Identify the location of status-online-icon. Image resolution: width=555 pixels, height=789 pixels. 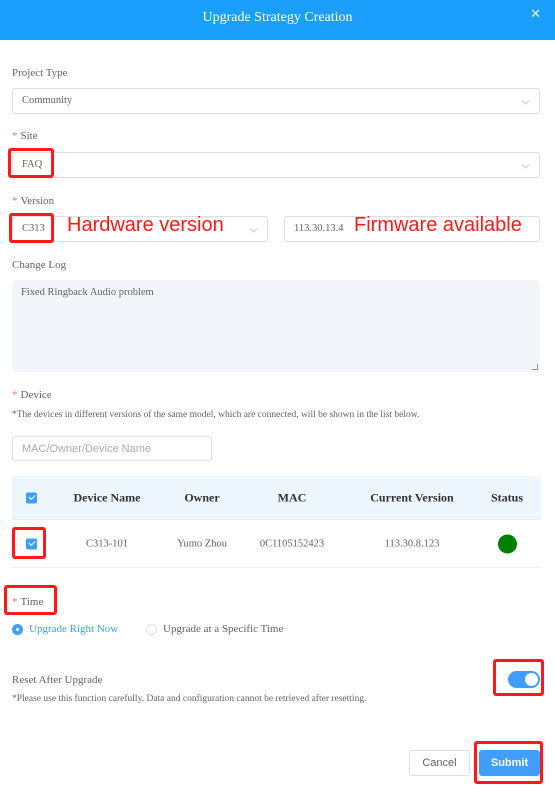
(507, 543).